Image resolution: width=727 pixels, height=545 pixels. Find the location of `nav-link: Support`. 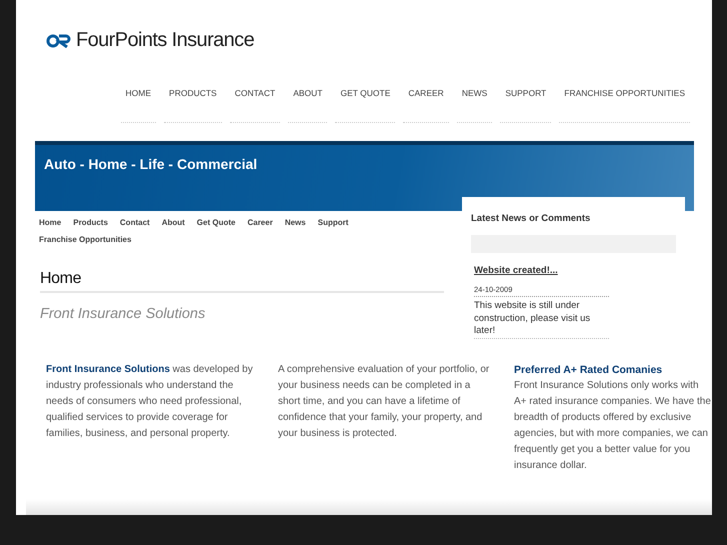

nav-link: Support is located at coordinates (333, 222).